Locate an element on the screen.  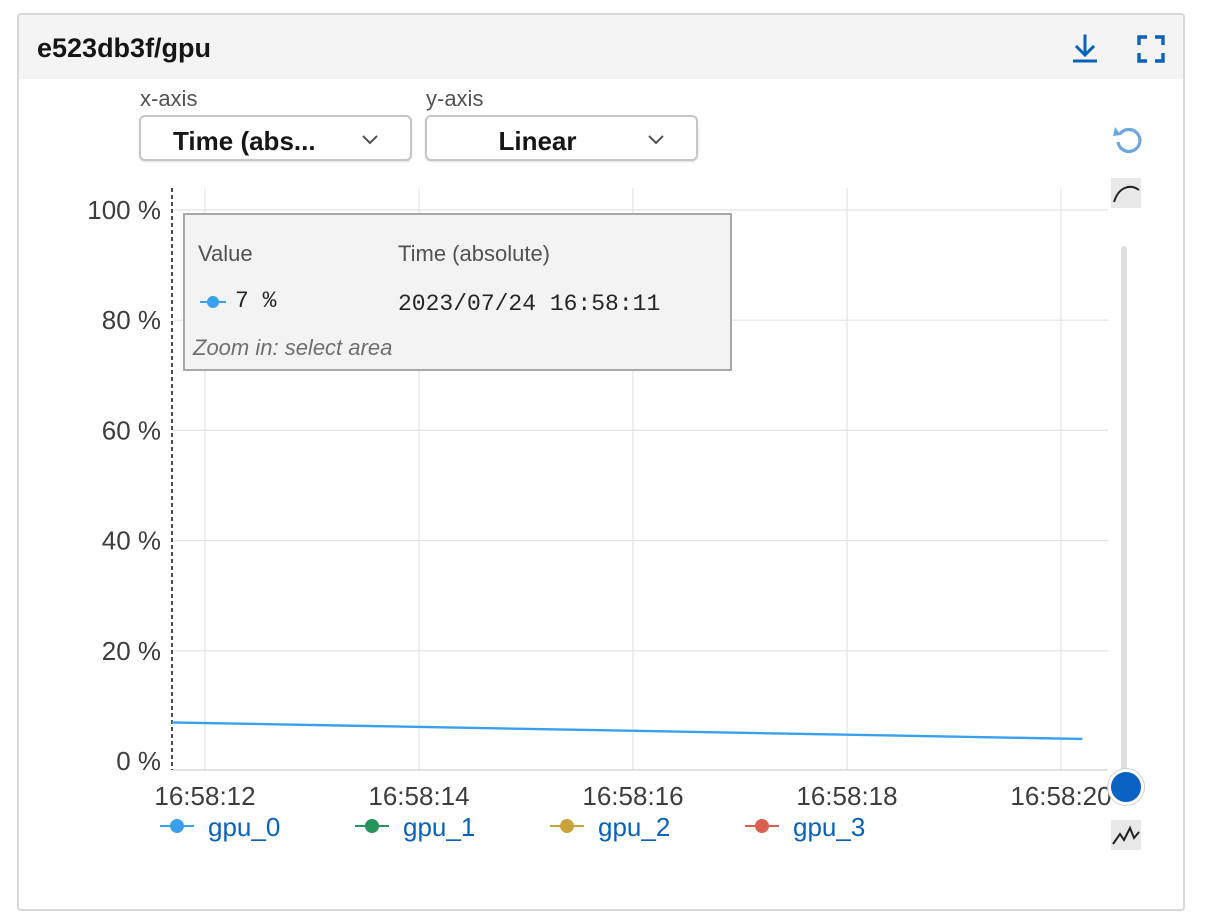
y-tick-label: 0 % is located at coordinates (138, 761).